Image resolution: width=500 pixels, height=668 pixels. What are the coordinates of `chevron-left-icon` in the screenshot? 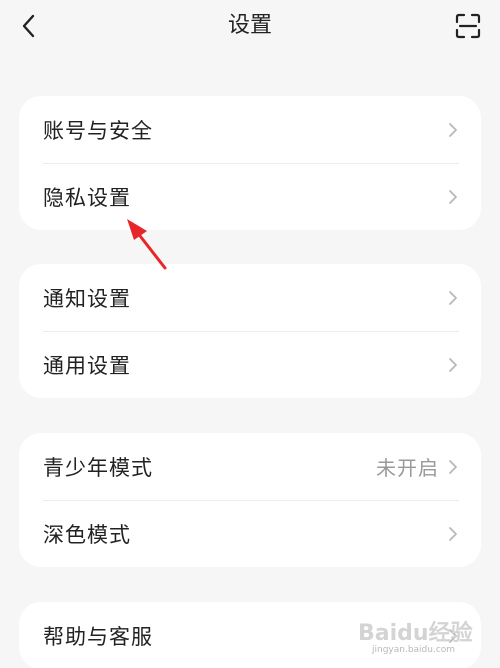 It's located at (28, 26).